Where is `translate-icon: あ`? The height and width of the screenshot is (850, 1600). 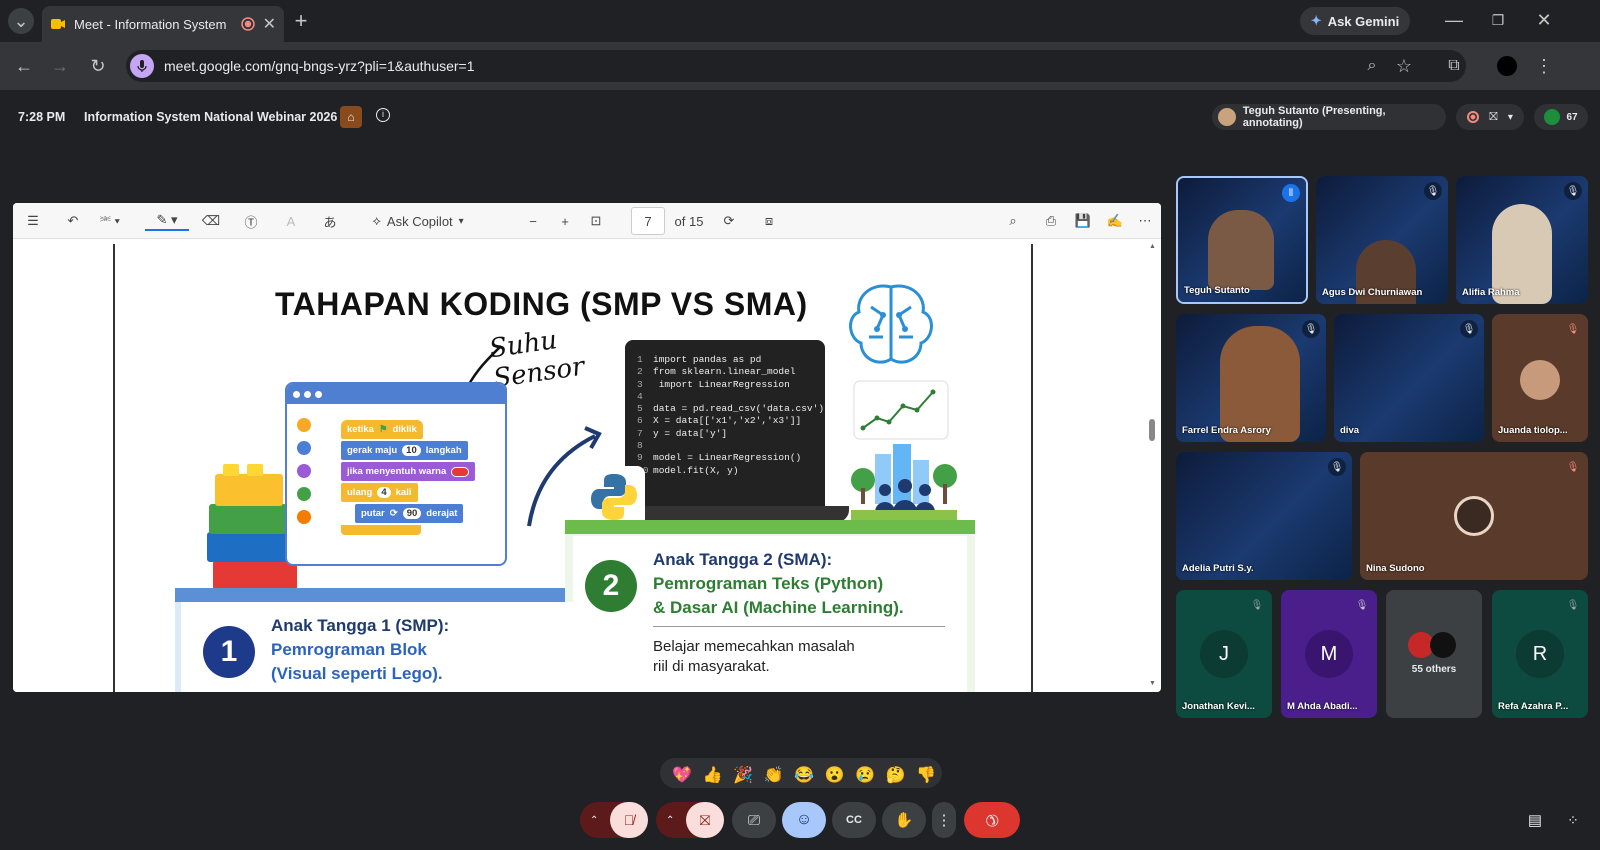
translate-icon: あ is located at coordinates (330, 221).